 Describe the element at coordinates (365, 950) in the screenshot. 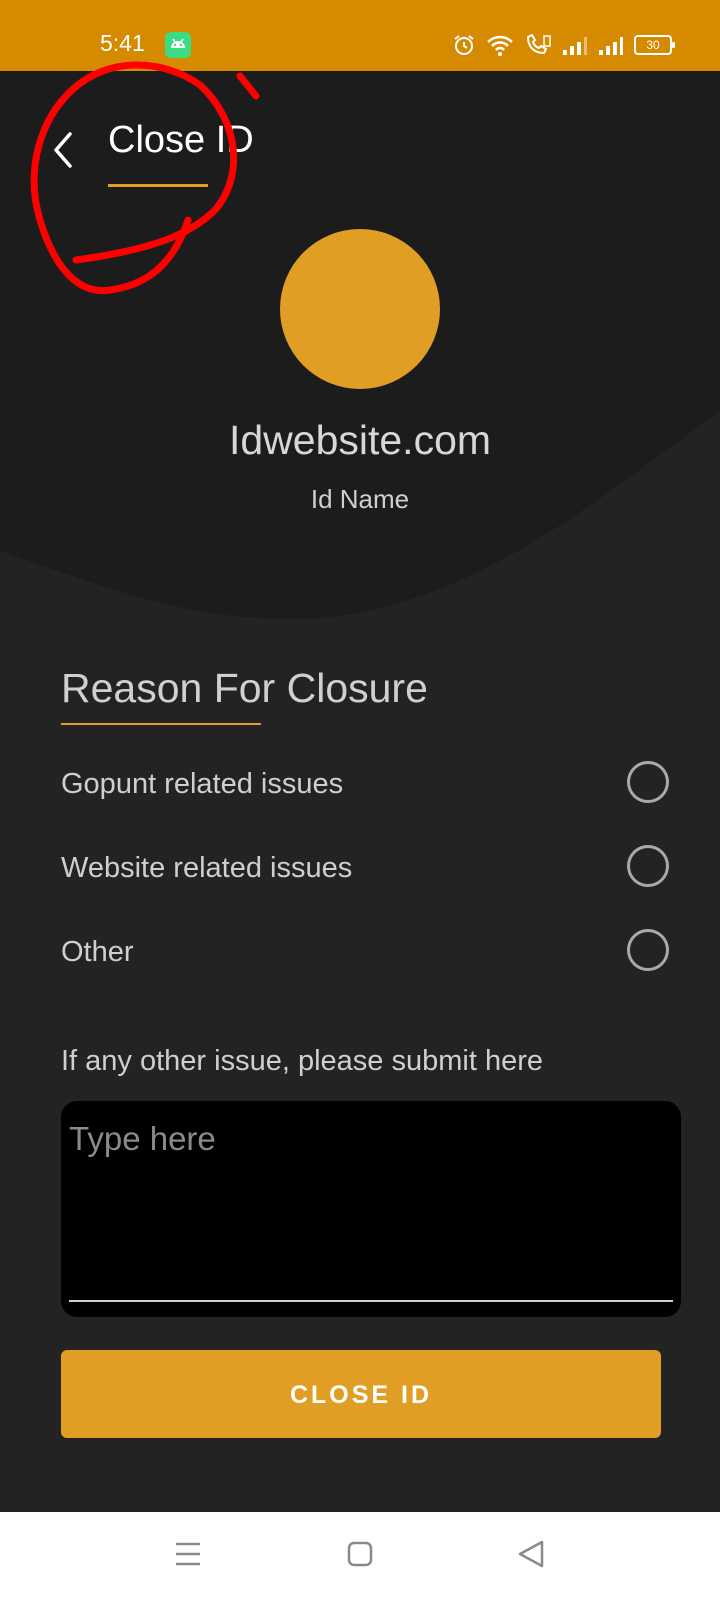

I see `reason-option-other: Other` at that location.